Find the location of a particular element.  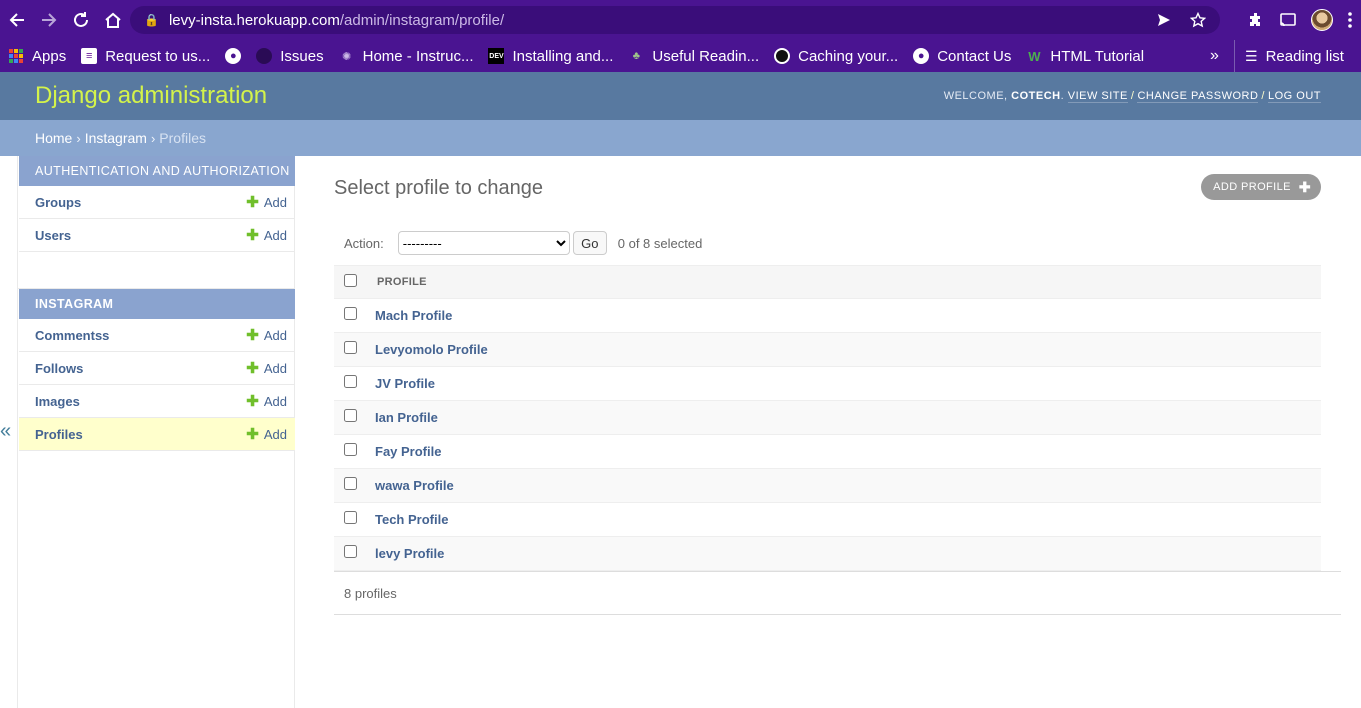

change-password-link: CHANGE PASSWORD is located at coordinates (1198, 96).